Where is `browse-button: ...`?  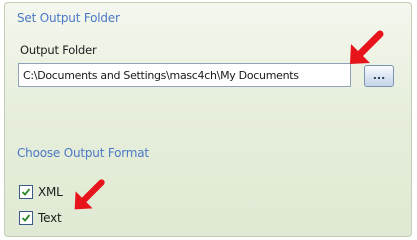
browse-button: ... is located at coordinates (379, 76).